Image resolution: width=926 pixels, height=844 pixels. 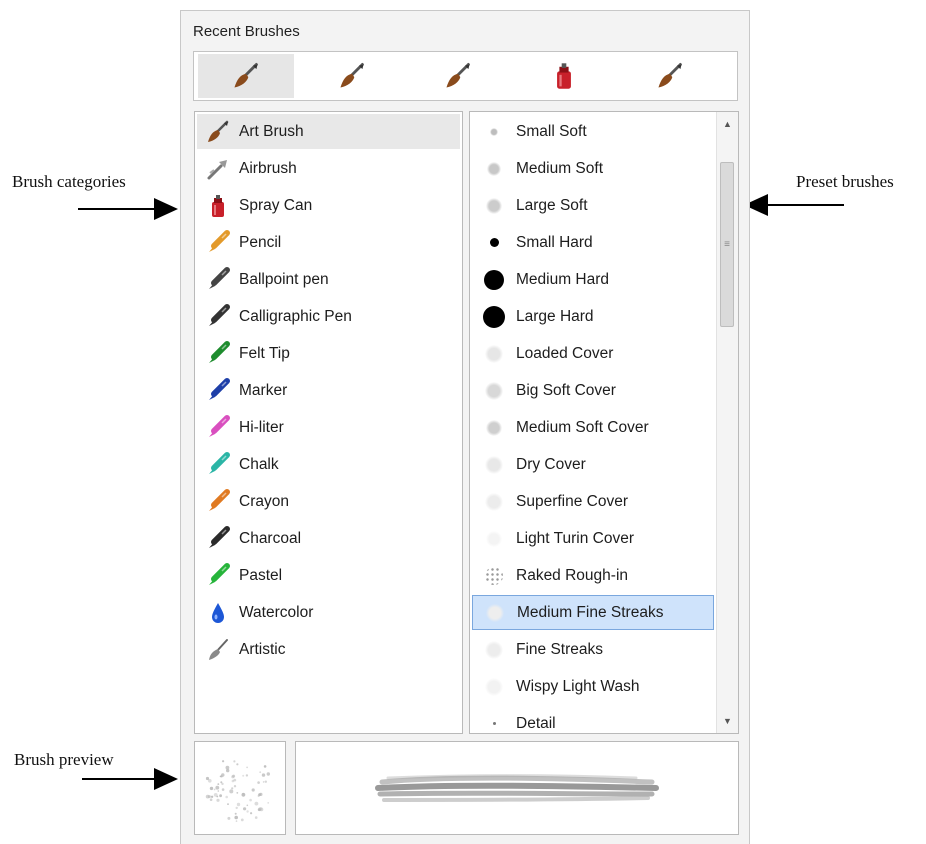 I want to click on category-label: Charcoal, so click(x=270, y=538).